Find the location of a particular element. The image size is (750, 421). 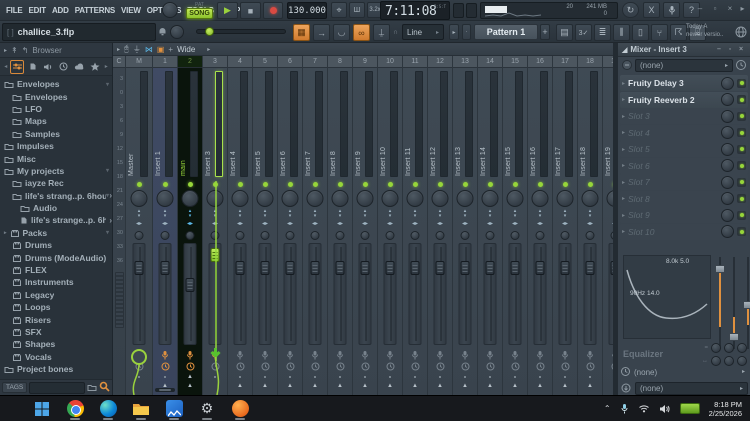

song-pattern-switch: PAT SONG is located at coordinates (199, 10).